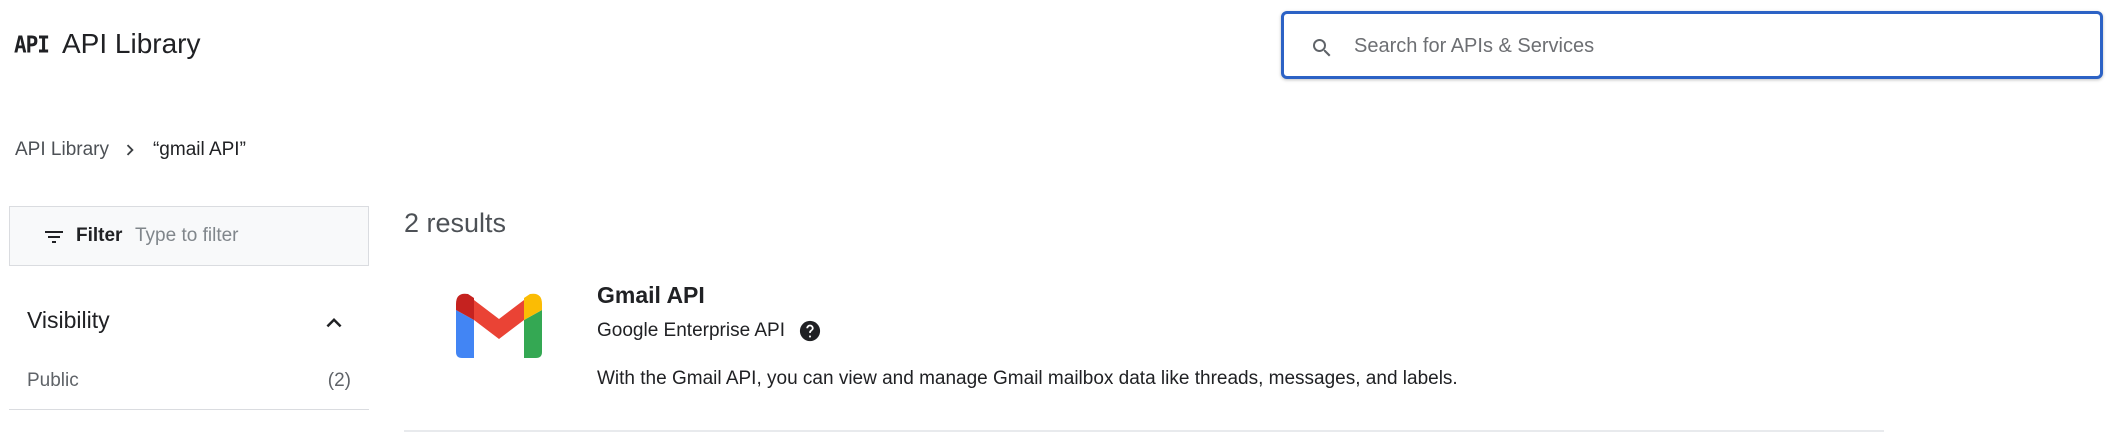 The image size is (2112, 445). Describe the element at coordinates (339, 380) in the screenshot. I see `facet-count: (2)` at that location.